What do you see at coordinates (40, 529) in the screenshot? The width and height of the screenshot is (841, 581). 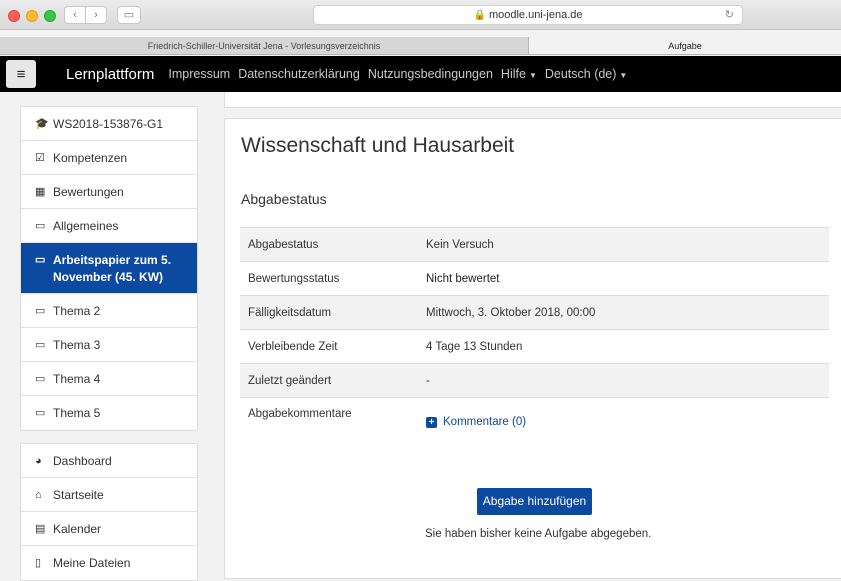 I see `calendar-icon: ▤` at bounding box center [40, 529].